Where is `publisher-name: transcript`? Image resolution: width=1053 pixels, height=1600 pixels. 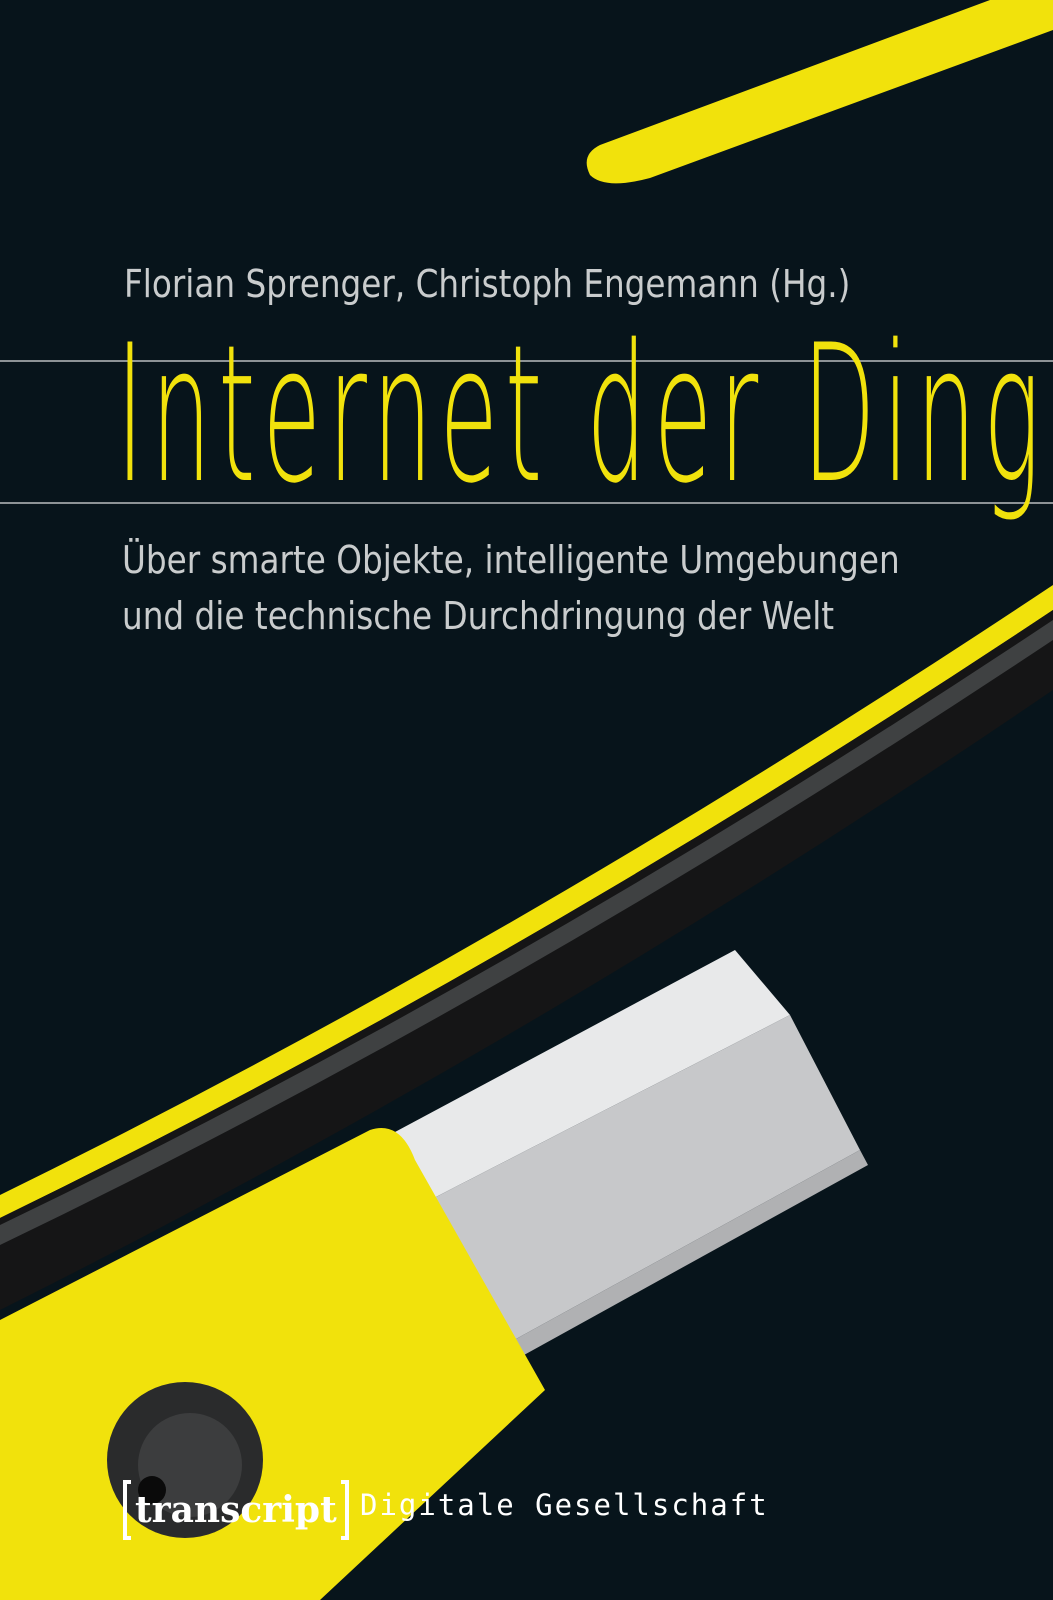 publisher-name: transcript is located at coordinates (236, 1510).